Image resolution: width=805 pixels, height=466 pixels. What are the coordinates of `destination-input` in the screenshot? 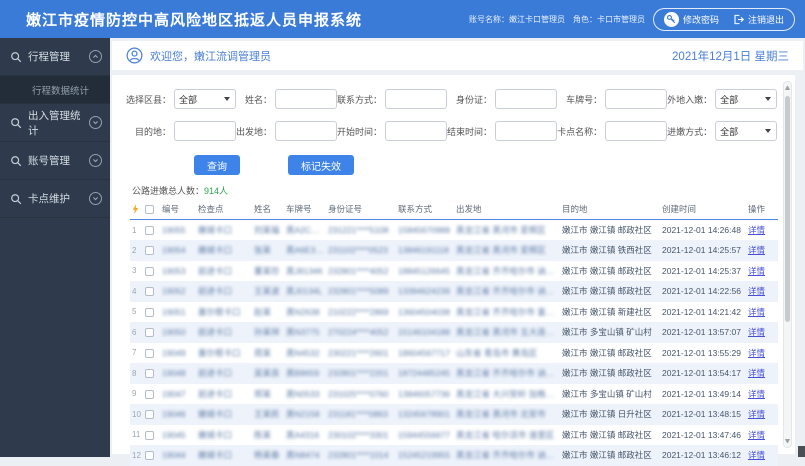 It's located at (205, 131).